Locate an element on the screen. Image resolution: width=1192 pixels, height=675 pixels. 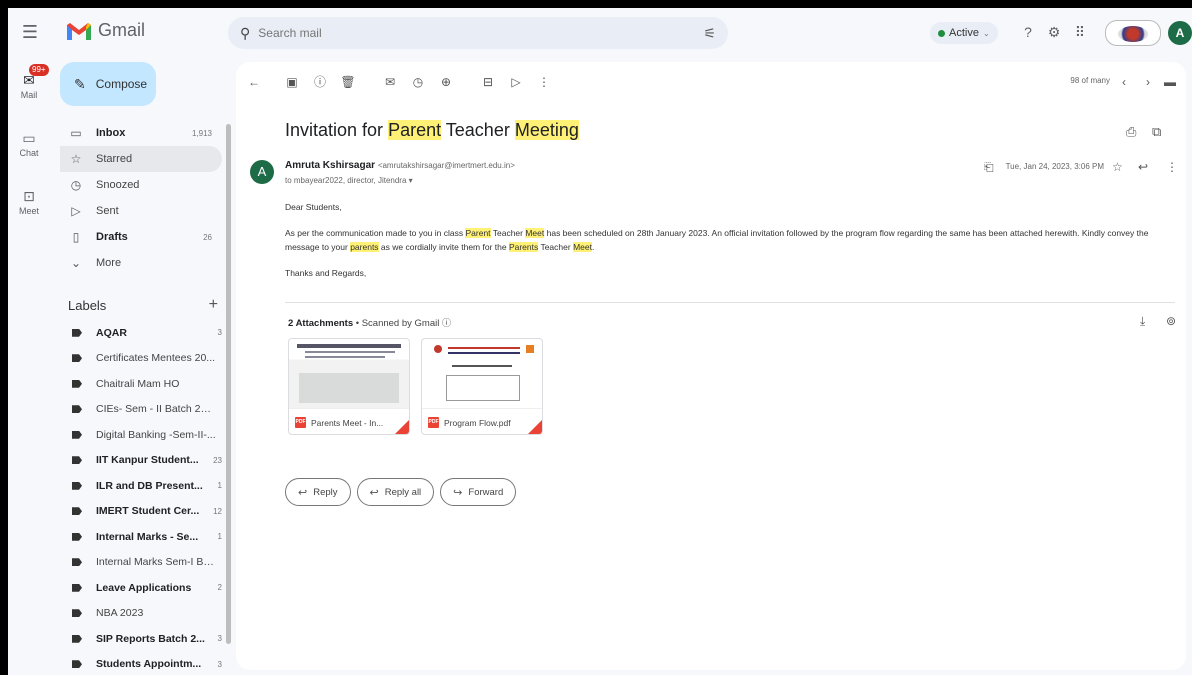
newer-chevron-icon: ‹ is located at coordinates (1124, 82).